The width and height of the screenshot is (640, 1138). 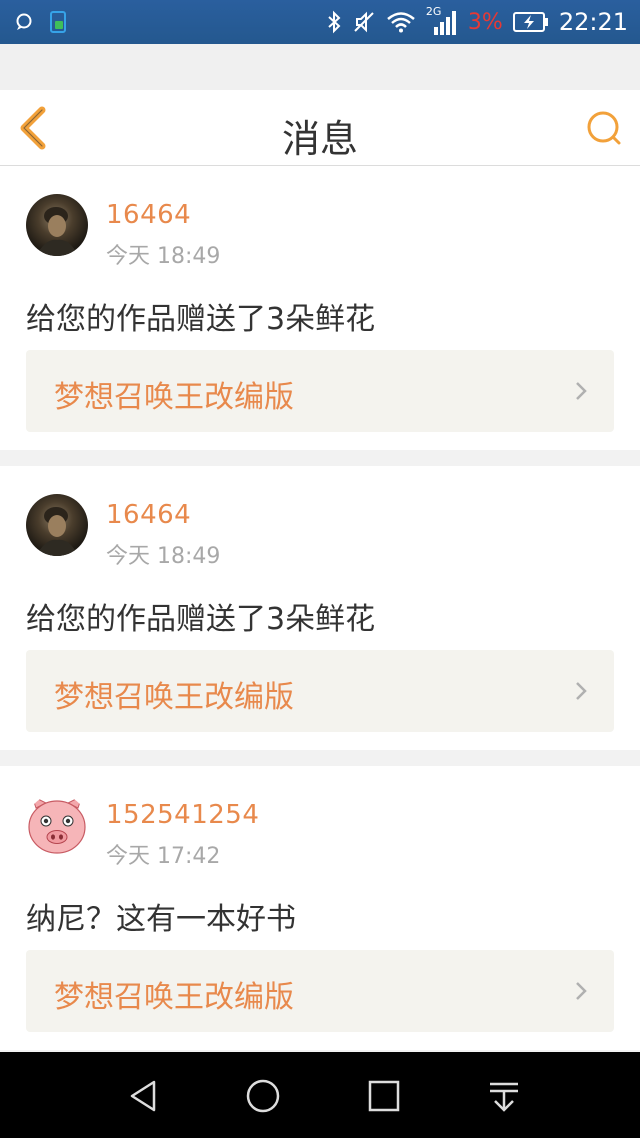 What do you see at coordinates (263, 1096) in the screenshot?
I see `home-circle-icon` at bounding box center [263, 1096].